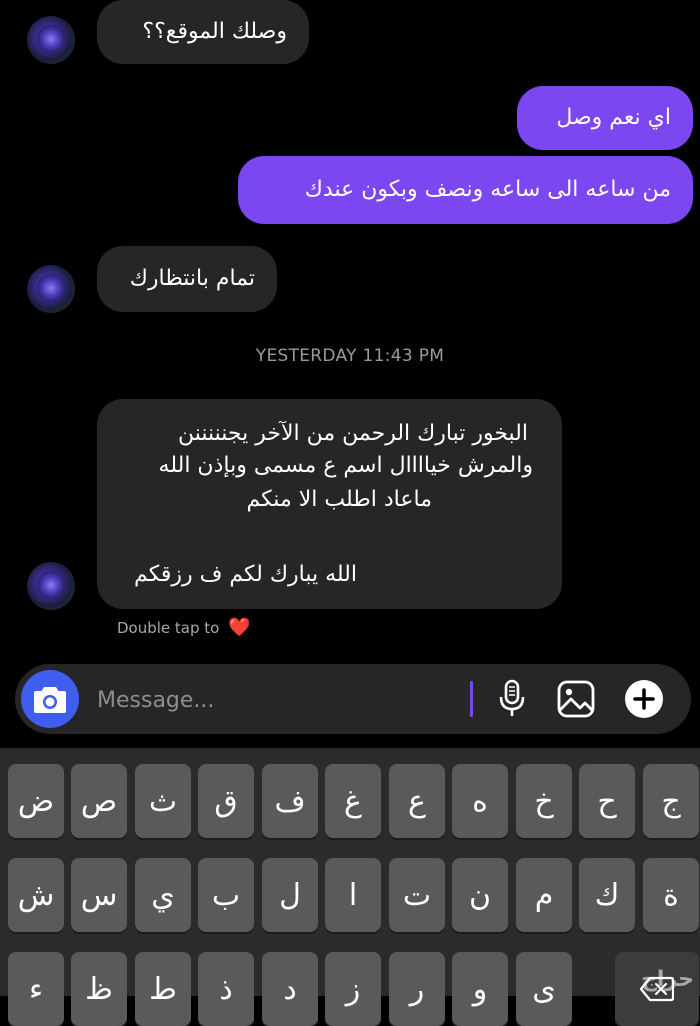  Describe the element at coordinates (214, 31) in the screenshot. I see `message-text: وصلك الموقع؟؟` at that location.